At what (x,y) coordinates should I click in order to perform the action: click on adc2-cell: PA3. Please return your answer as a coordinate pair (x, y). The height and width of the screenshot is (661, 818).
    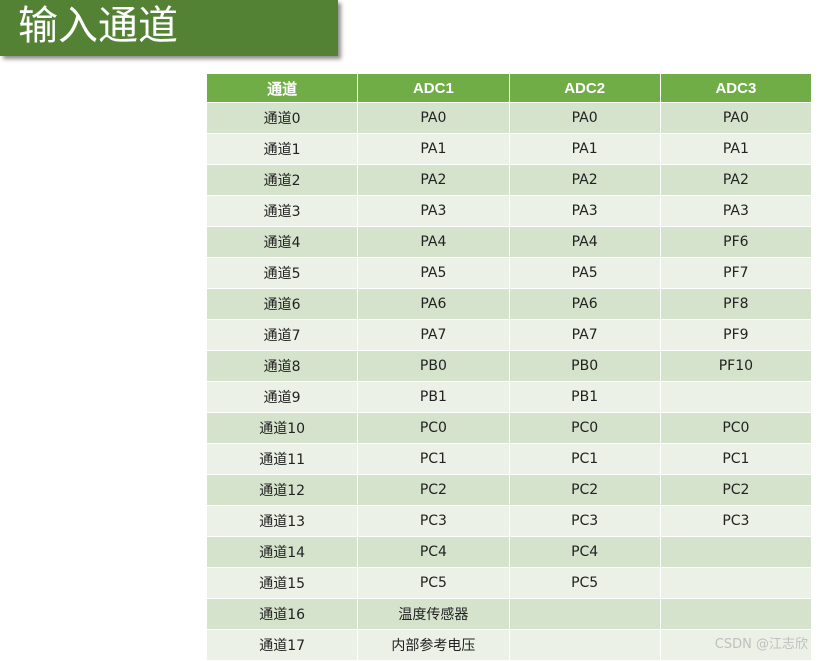
    Looking at the image, I should click on (584, 211).